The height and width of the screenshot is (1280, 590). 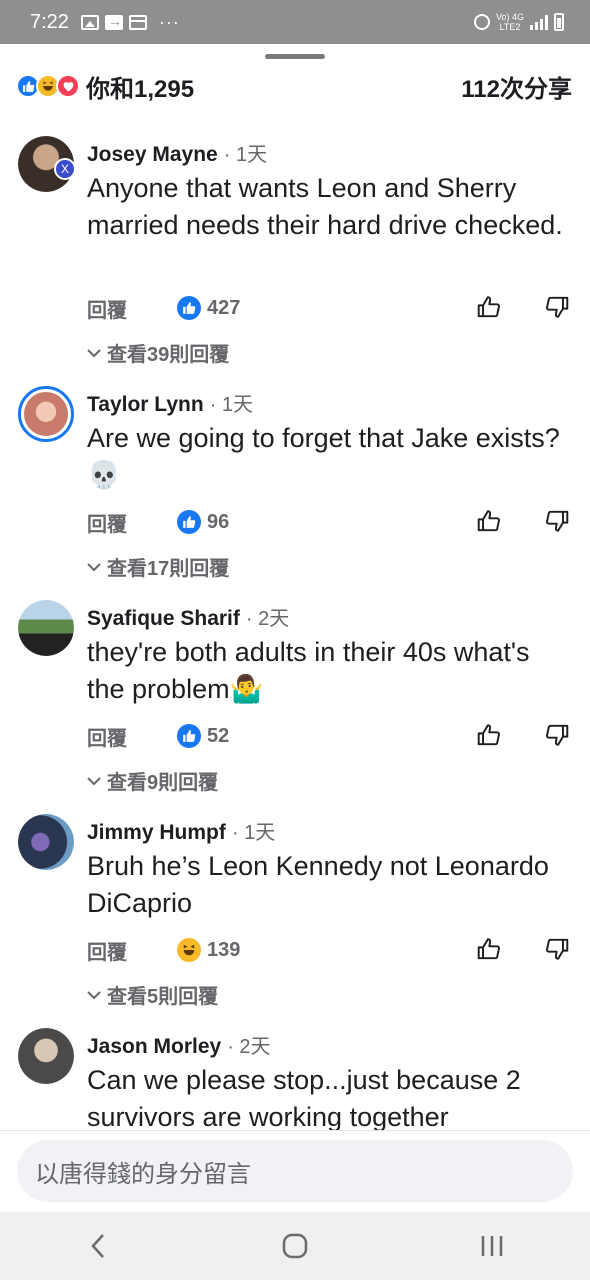 What do you see at coordinates (224, 949) in the screenshot?
I see `reaction-count: 139` at bounding box center [224, 949].